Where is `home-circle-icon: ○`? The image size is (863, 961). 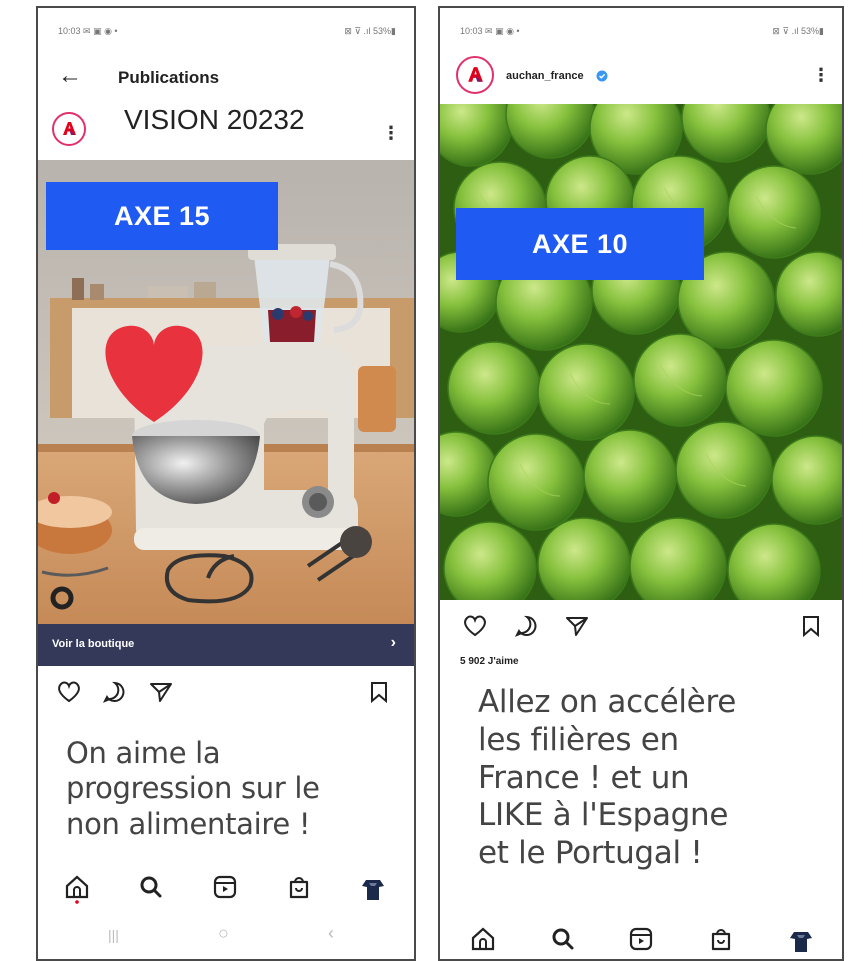 home-circle-icon: ○ is located at coordinates (223, 933).